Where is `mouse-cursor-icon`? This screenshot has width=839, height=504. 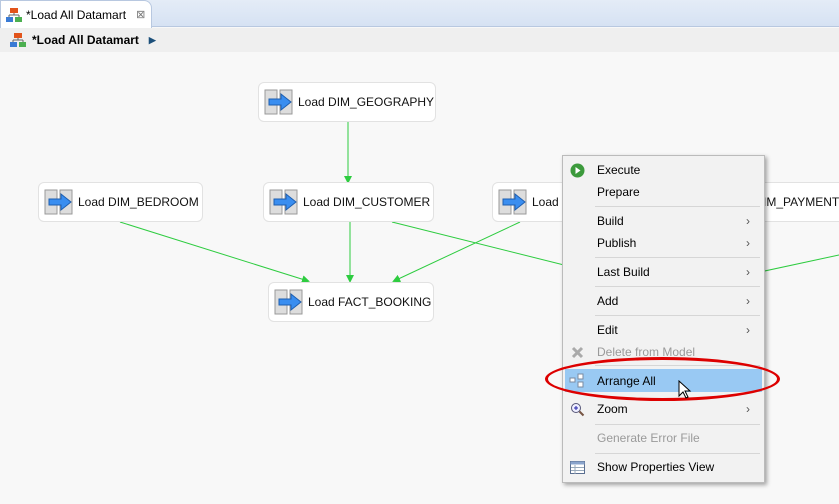
mouse-cursor-icon is located at coordinates (685, 389).